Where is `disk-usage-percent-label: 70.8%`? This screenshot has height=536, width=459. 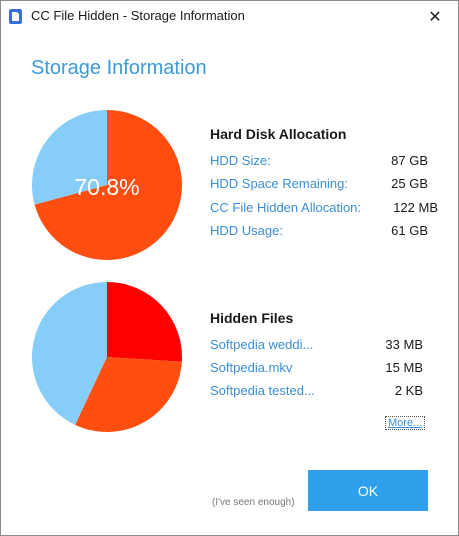 disk-usage-percent-label: 70.8% is located at coordinates (106, 187).